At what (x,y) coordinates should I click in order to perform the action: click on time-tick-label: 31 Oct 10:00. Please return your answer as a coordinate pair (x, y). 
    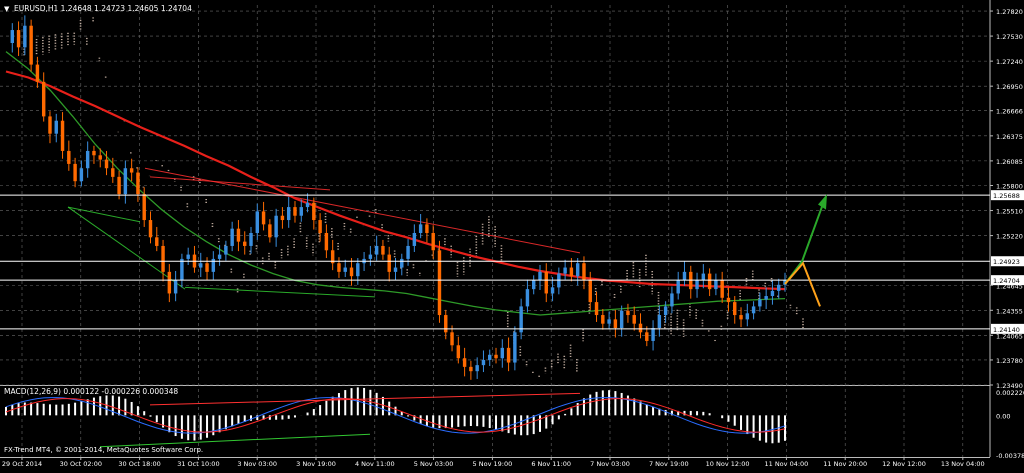
    Looking at the image, I should click on (198, 464).